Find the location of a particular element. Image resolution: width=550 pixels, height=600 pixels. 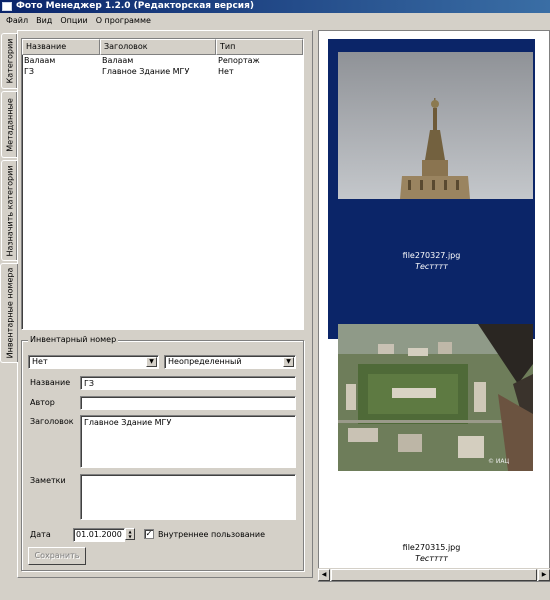

photo-thumbnail is located at coordinates (435, 125).